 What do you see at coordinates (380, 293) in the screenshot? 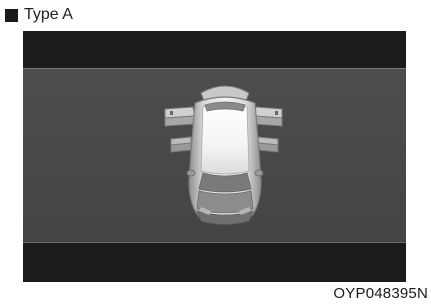
I see `image-code: OYP048395N` at bounding box center [380, 293].